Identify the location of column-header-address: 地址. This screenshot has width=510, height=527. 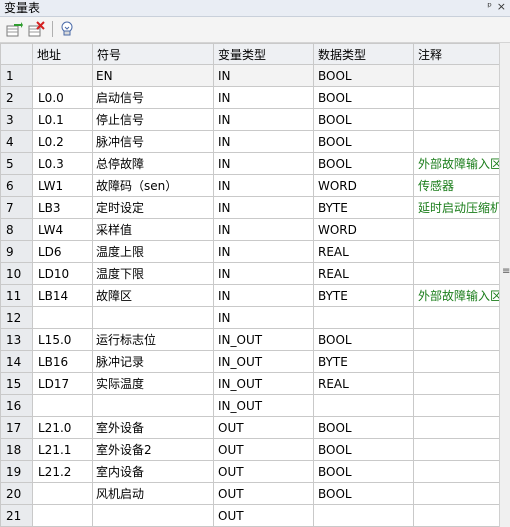
(62, 54).